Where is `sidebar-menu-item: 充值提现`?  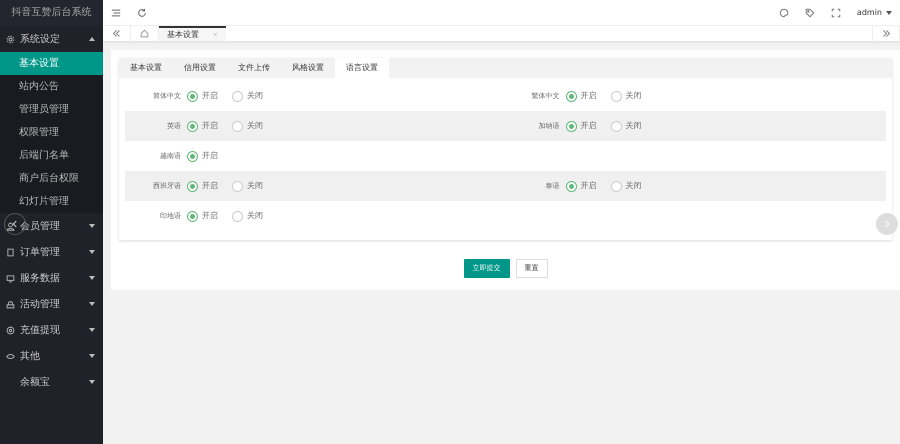 sidebar-menu-item: 充值提现 is located at coordinates (51, 330).